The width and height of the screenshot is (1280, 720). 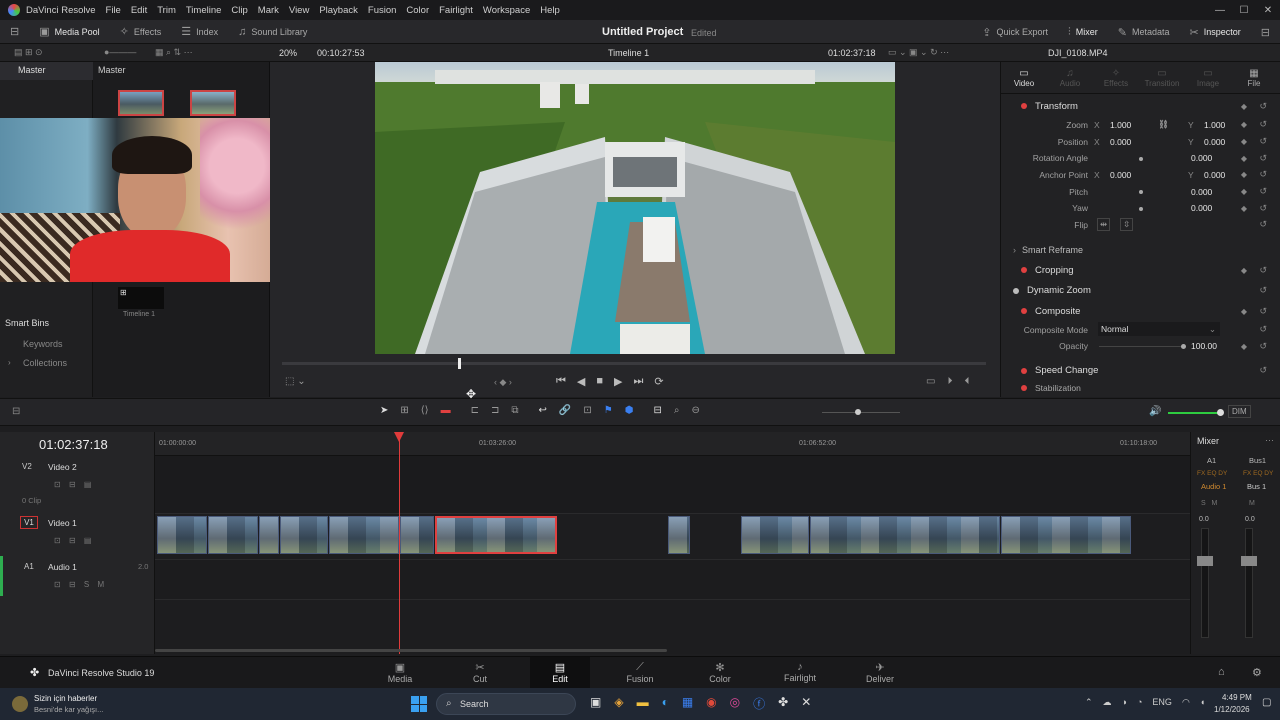 I want to click on dynamic-zoom-section: Dynamic Zoom ↺, so click(x=1140, y=290).